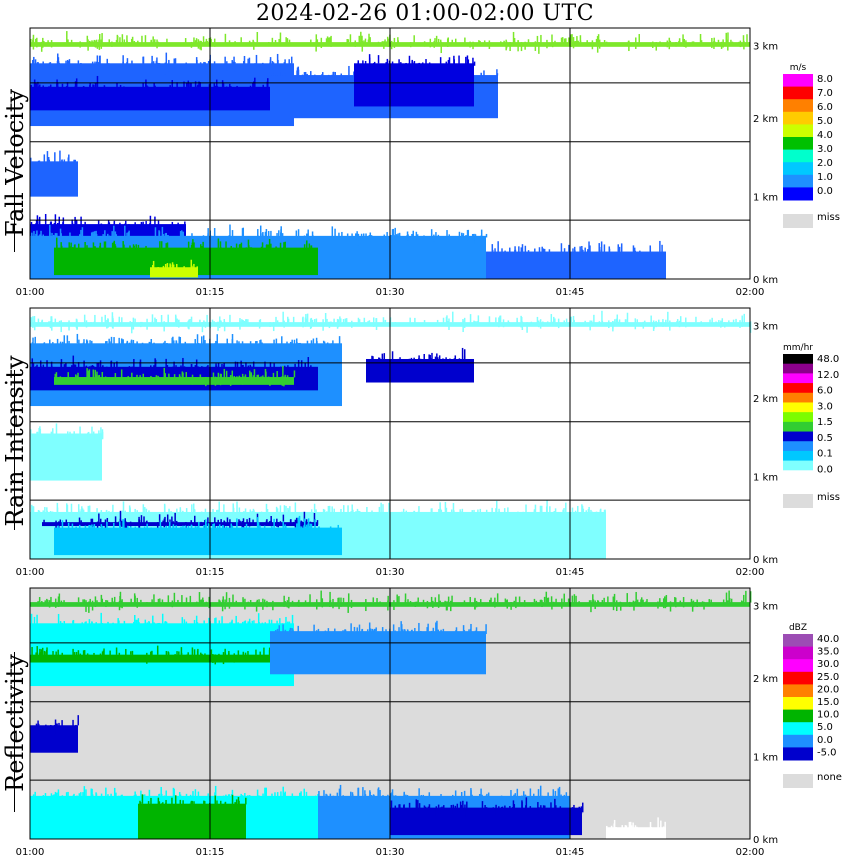  Describe the element at coordinates (765, 198) in the screenshot. I see `y-tick-label: 1 km` at that location.